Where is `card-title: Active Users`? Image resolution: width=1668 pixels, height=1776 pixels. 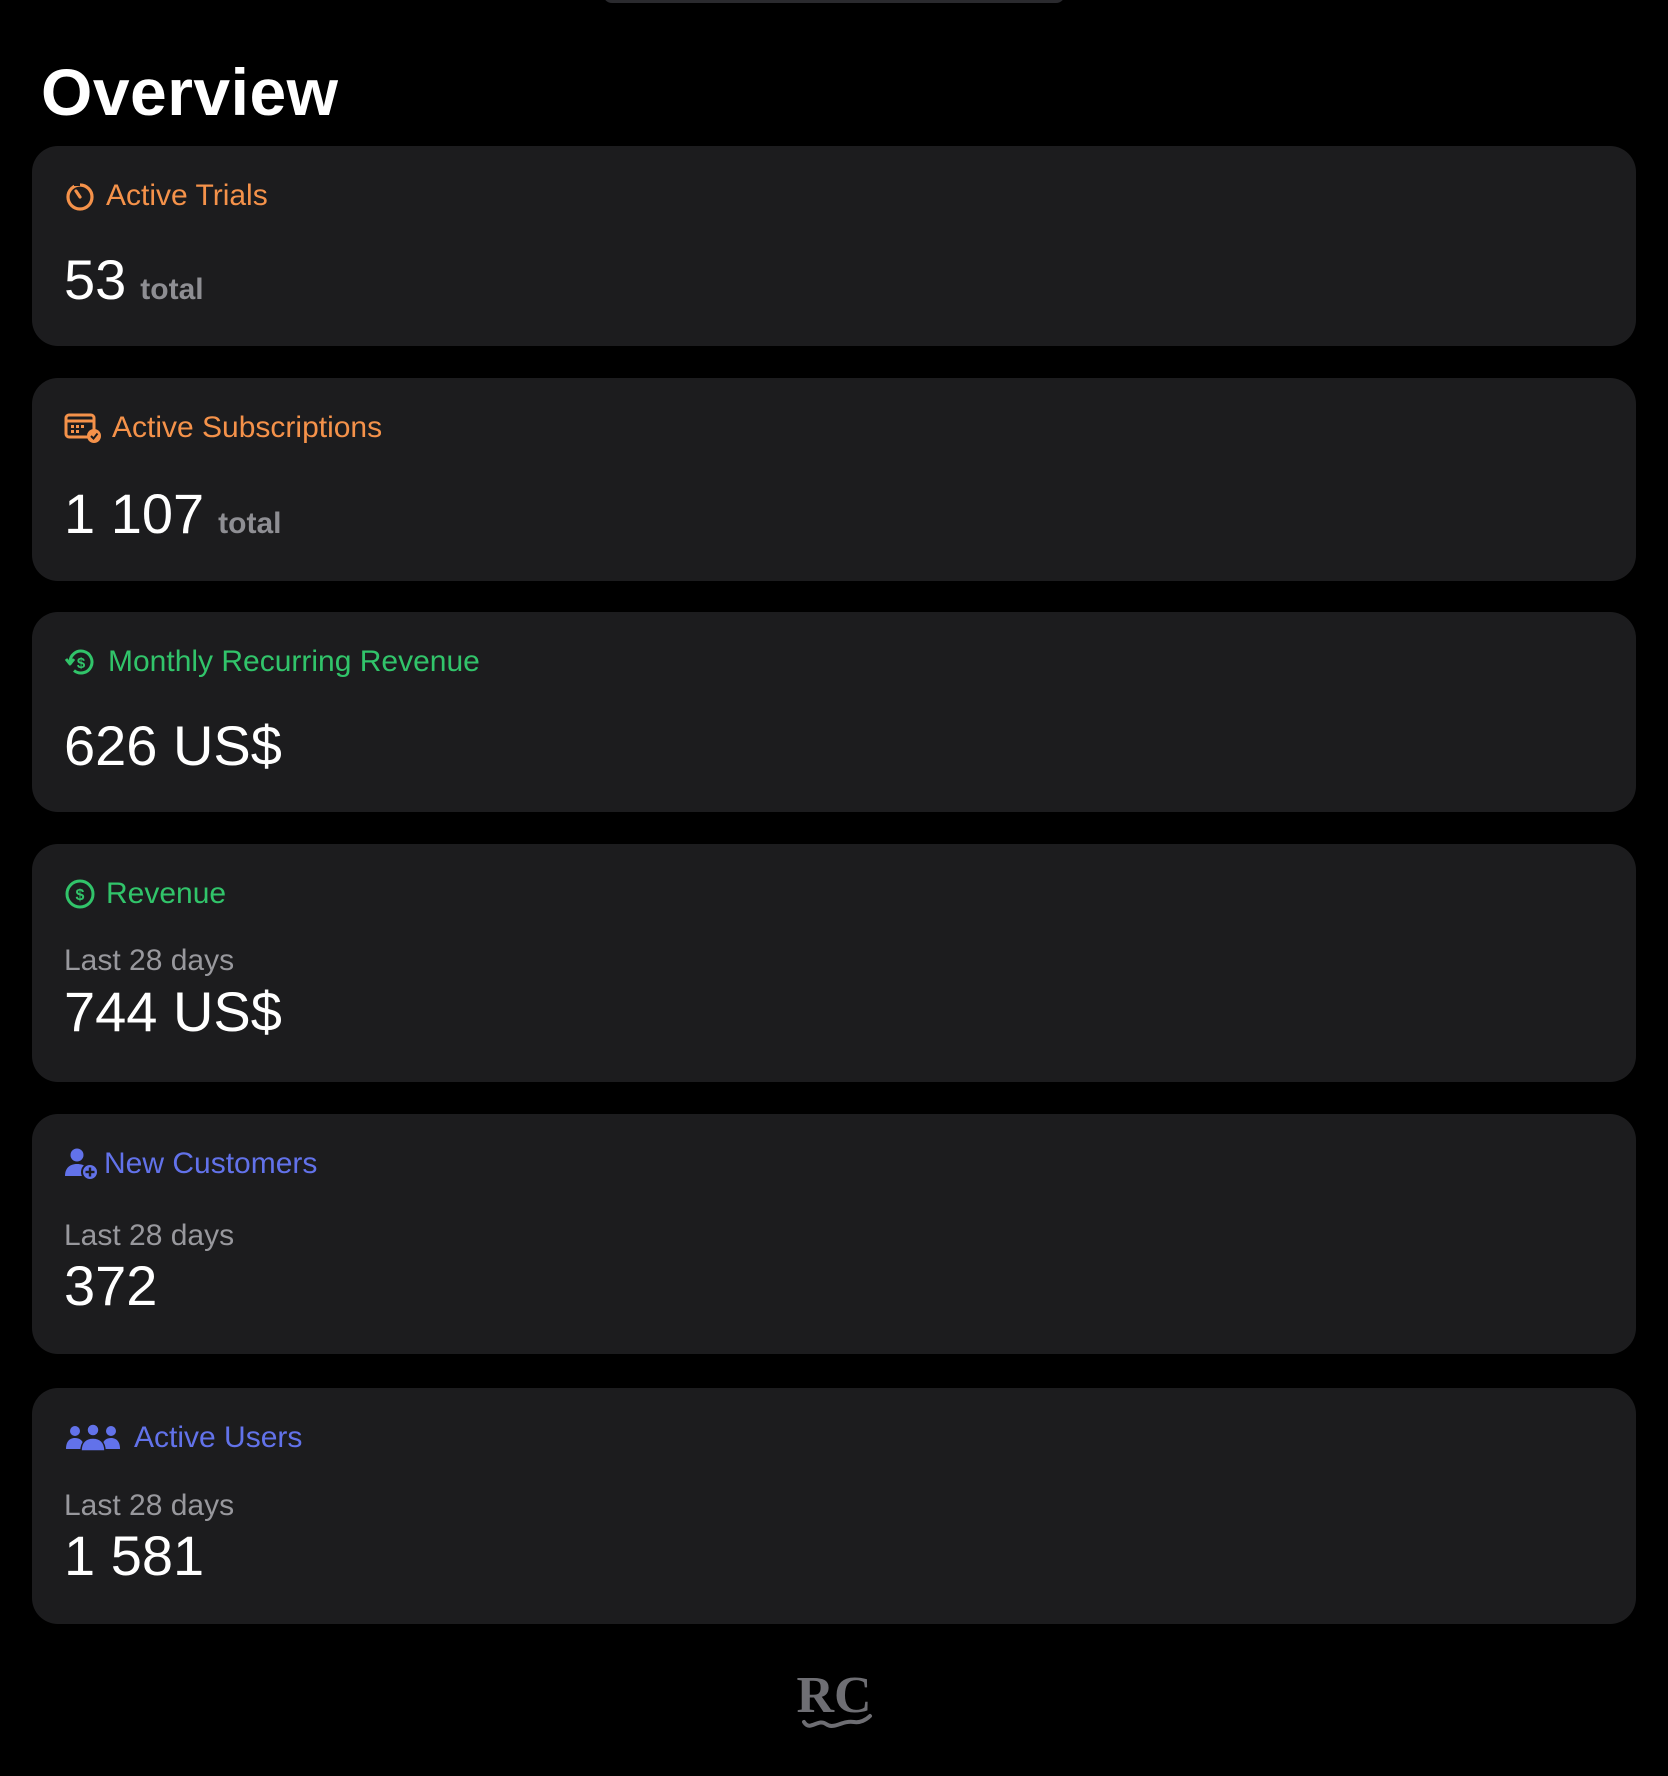 card-title: Active Users is located at coordinates (218, 1437).